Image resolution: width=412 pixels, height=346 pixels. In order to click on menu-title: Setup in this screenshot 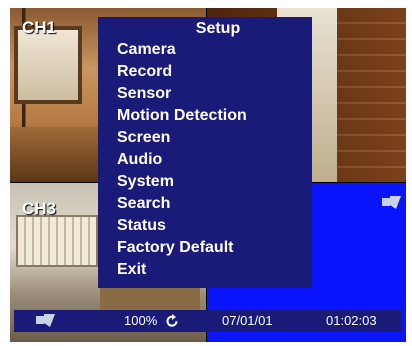, I will do `click(218, 28)`.